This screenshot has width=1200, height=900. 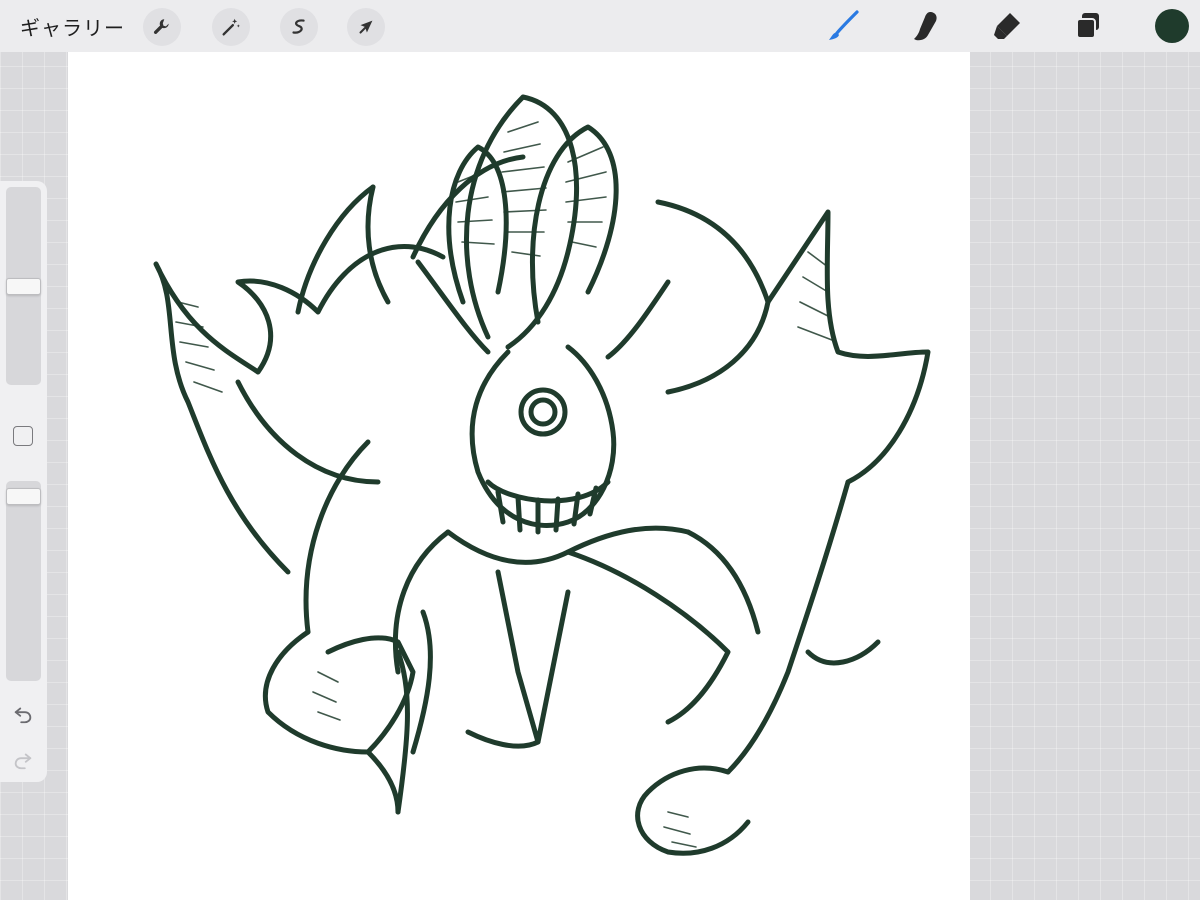 I want to click on gallery-button: ギャラリー, so click(x=72, y=26).